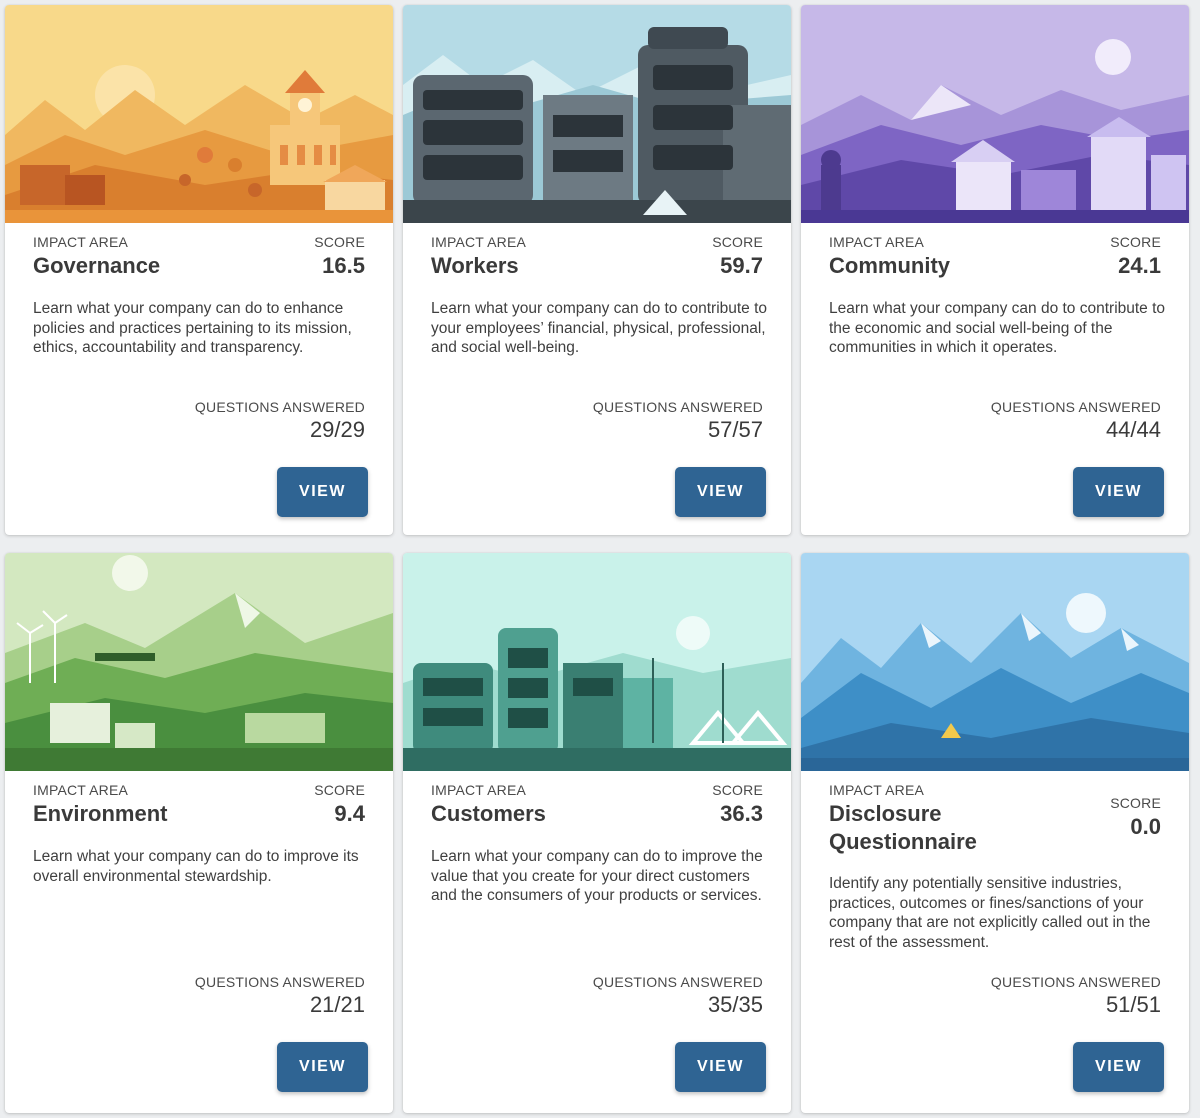 The width and height of the screenshot is (1200, 1118). Describe the element at coordinates (720, 1067) in the screenshot. I see `view-button-customers: VIEW` at that location.